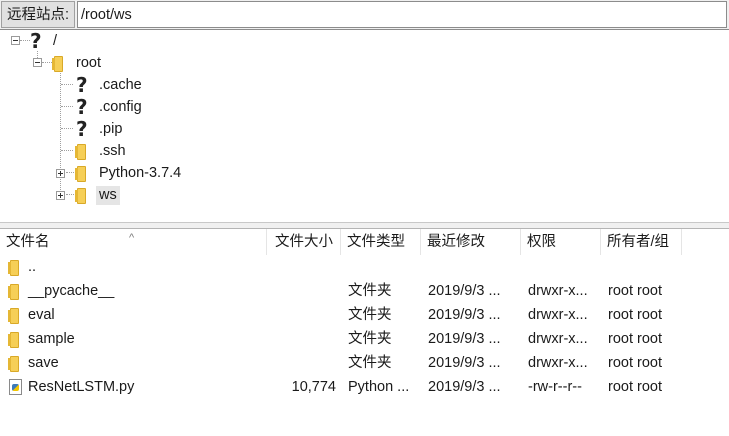  I want to click on column-label: 所有者/组, so click(638, 242).